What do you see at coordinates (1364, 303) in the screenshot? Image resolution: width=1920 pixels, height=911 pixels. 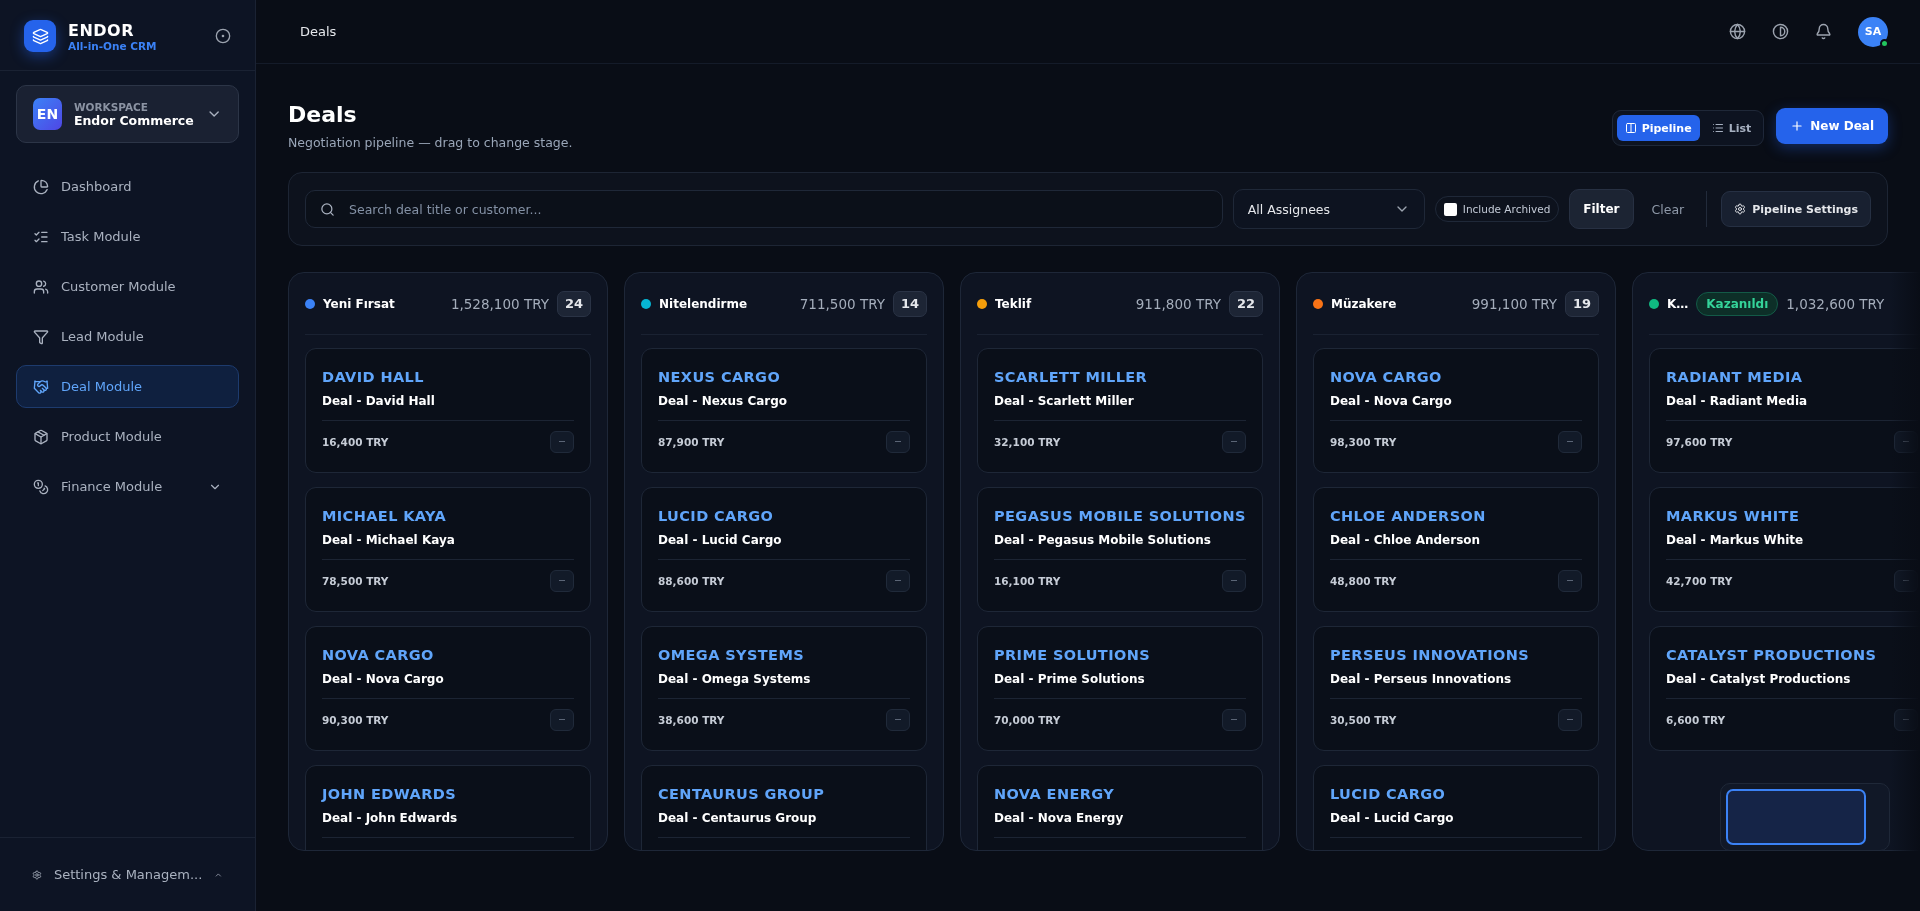 I see `stage-name: Müzakere` at bounding box center [1364, 303].